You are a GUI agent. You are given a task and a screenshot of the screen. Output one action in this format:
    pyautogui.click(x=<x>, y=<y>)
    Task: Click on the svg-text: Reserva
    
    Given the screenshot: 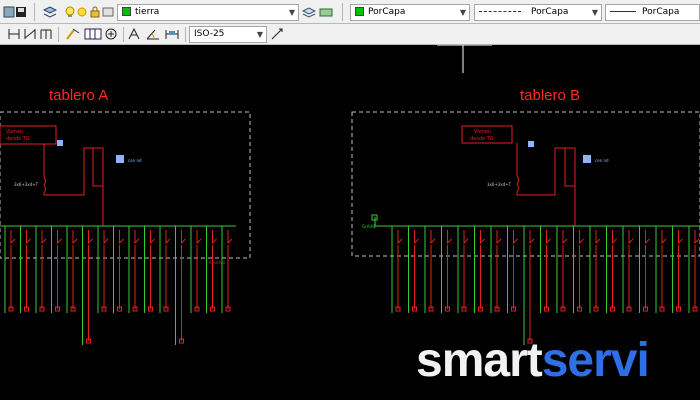 What is the action you would take?
    pyautogui.click(x=217, y=262)
    